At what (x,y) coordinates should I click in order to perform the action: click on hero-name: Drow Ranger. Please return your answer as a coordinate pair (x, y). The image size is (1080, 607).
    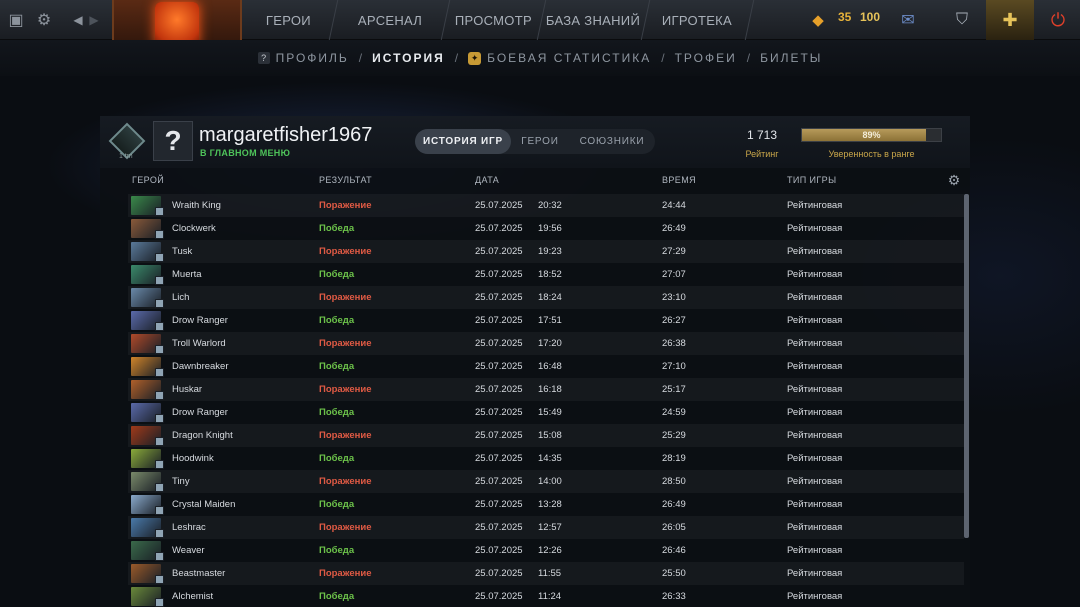
    Looking at the image, I should click on (200, 412).